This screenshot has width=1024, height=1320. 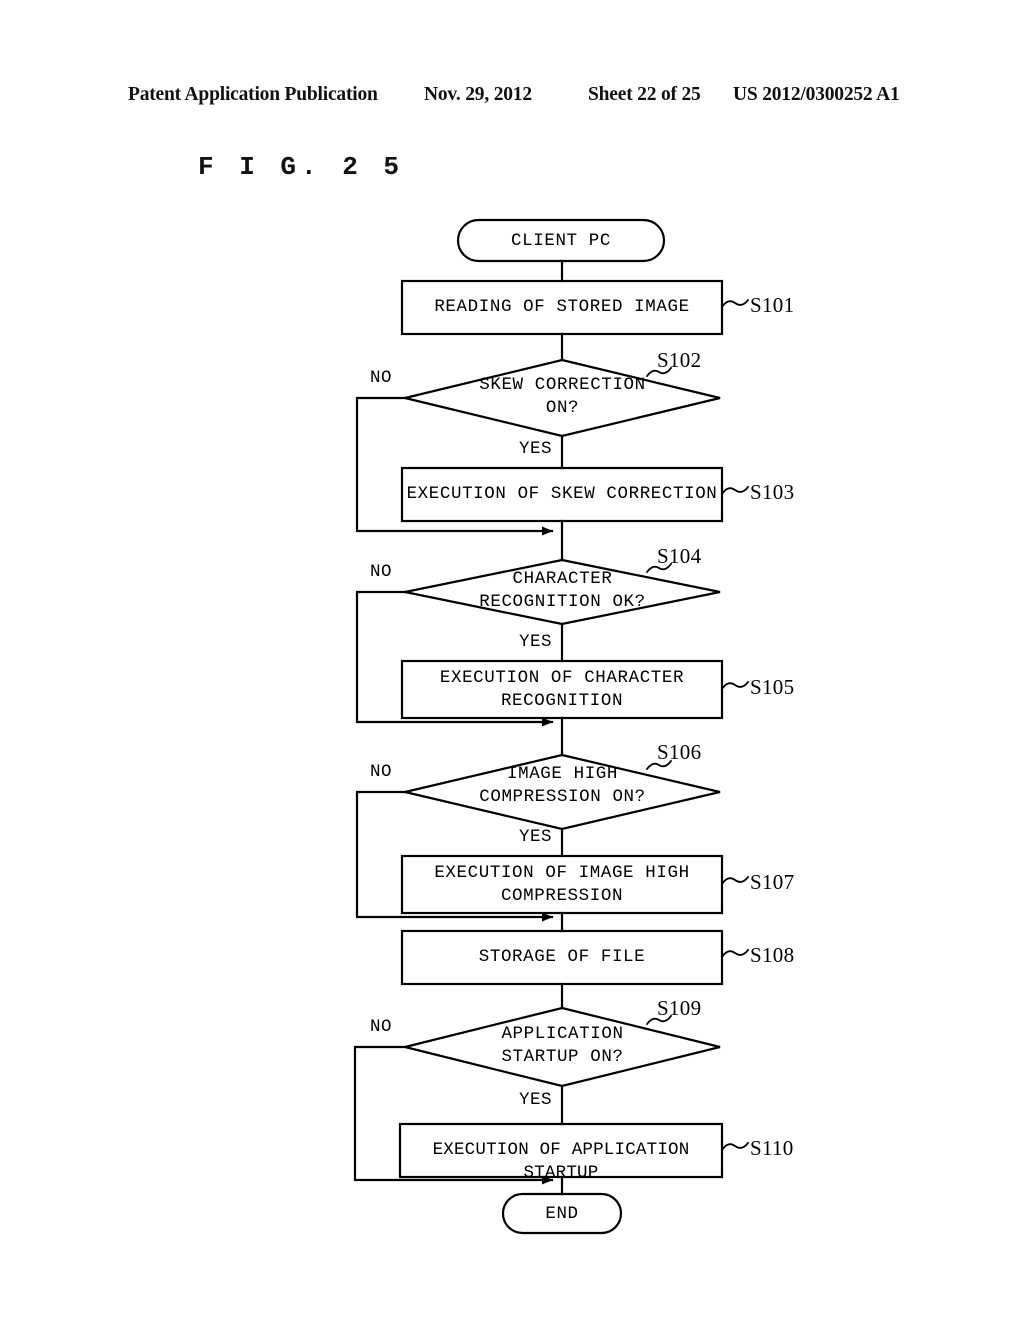 I want to click on node-s101, so click(x=562, y=307).